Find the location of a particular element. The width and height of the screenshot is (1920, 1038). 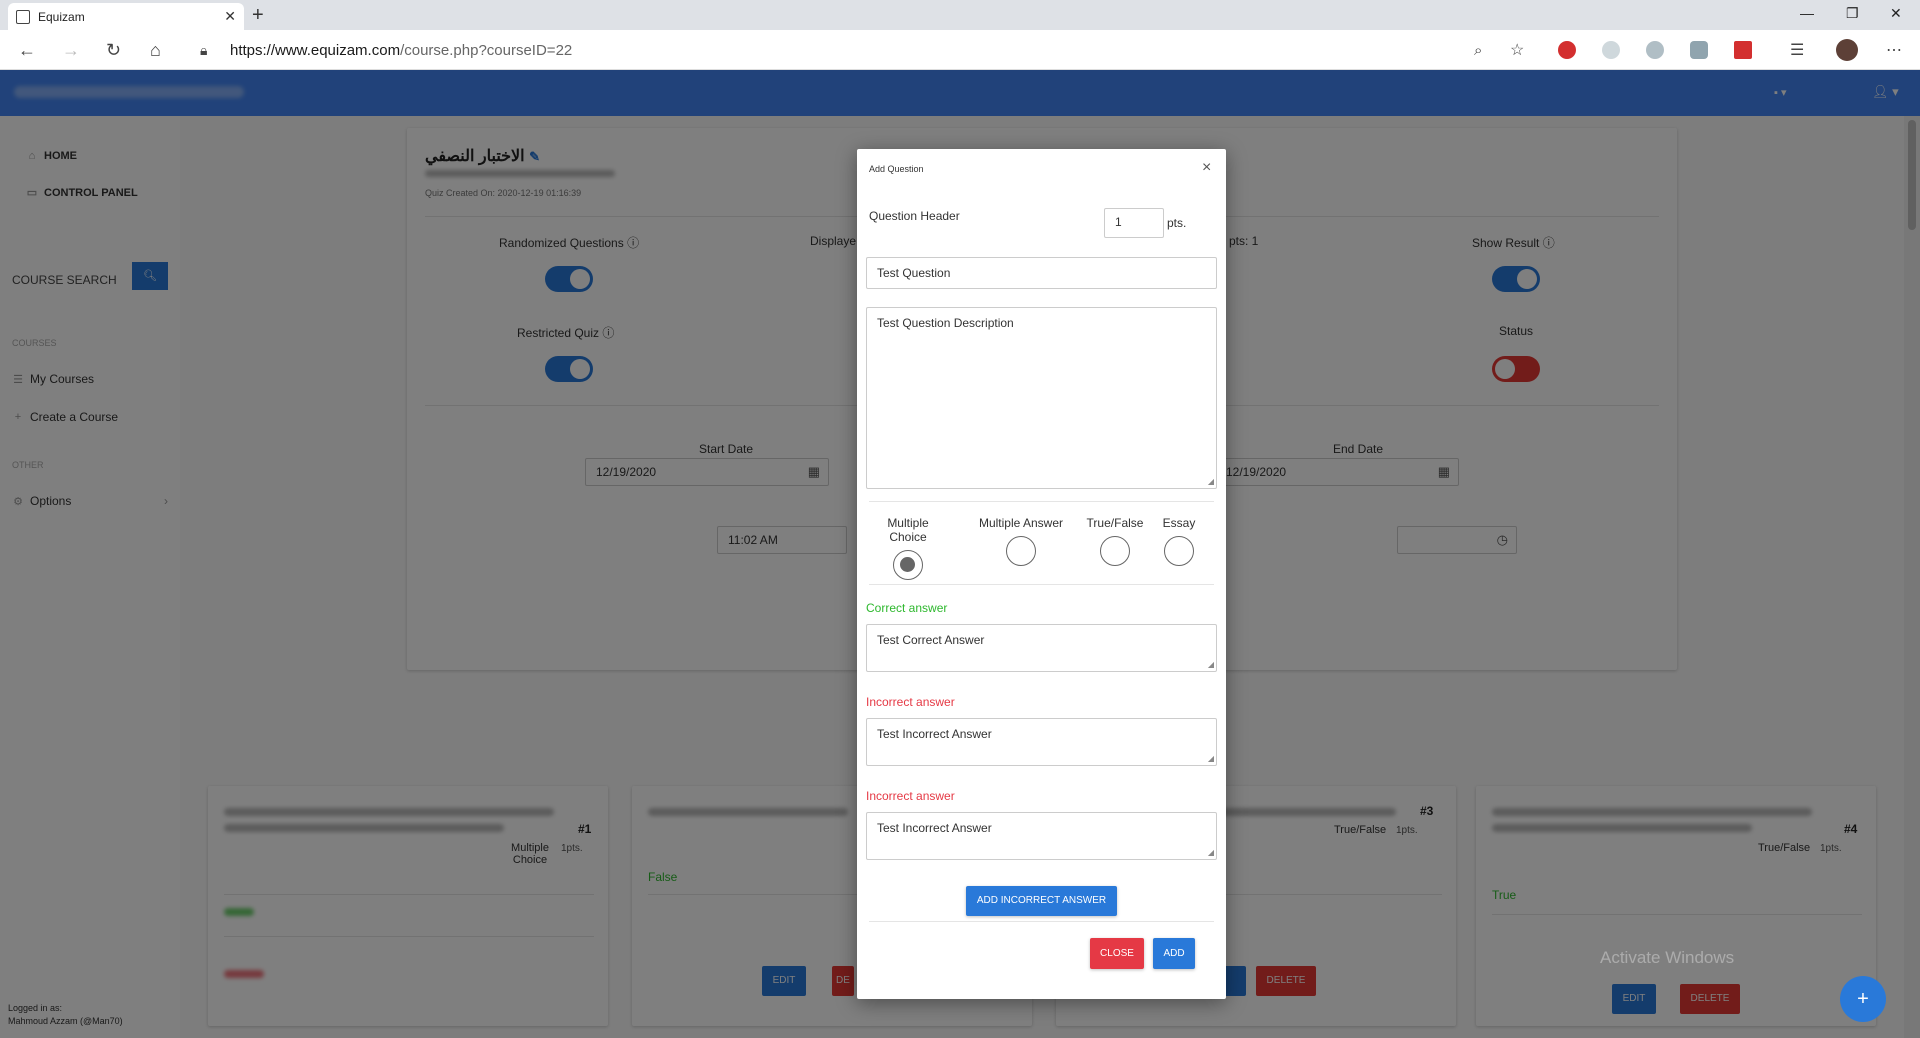

back-icon: ← is located at coordinates (27, 50).